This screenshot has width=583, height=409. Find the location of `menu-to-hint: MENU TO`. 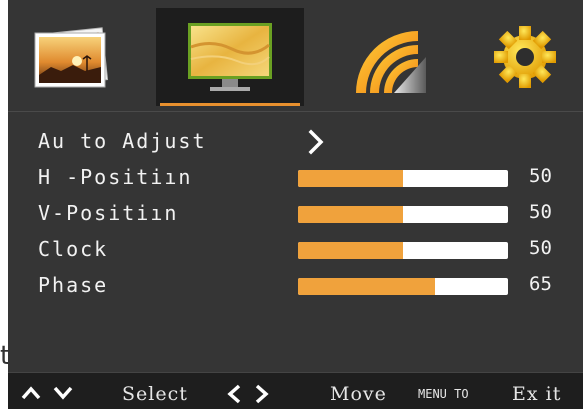

menu-to-hint: MENU TO is located at coordinates (443, 394).